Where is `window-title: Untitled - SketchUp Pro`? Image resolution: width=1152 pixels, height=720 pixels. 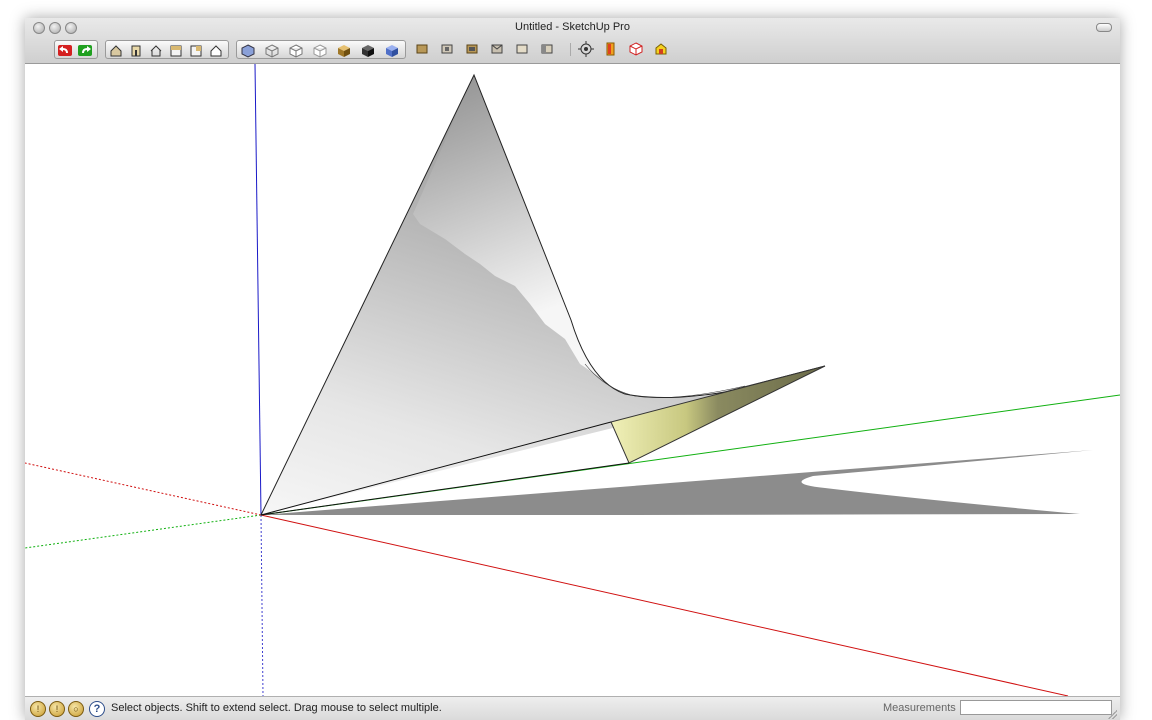
window-title: Untitled - SketchUp Pro is located at coordinates (572, 27).